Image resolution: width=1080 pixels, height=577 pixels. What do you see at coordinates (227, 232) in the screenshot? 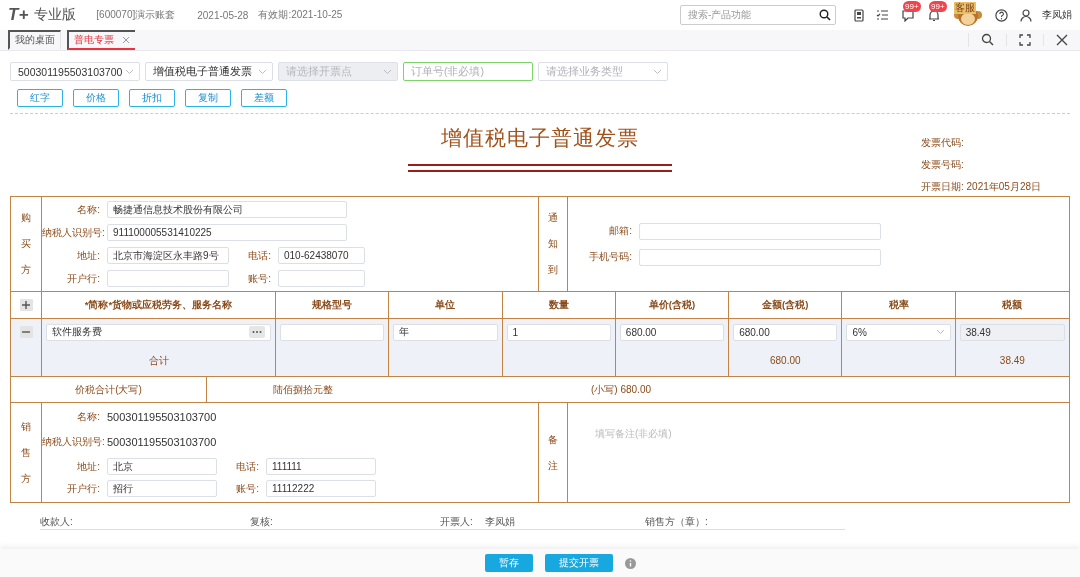
I see `input-field: 911100005531410225` at bounding box center [227, 232].